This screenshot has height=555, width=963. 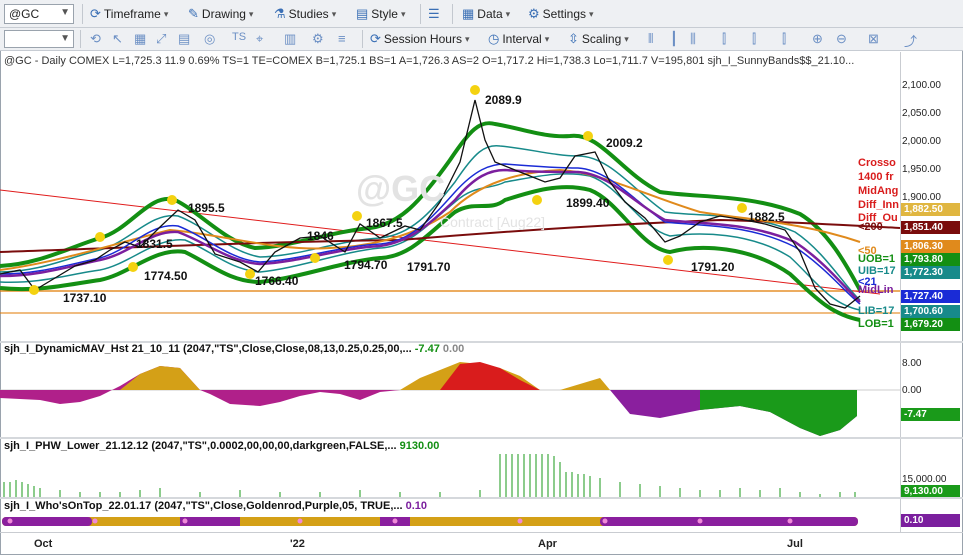 I want to click on ind2-pane, so click(x=450, y=475).